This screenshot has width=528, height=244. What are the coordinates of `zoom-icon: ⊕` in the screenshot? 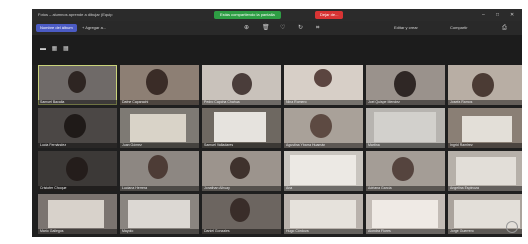 It's located at (246, 28).